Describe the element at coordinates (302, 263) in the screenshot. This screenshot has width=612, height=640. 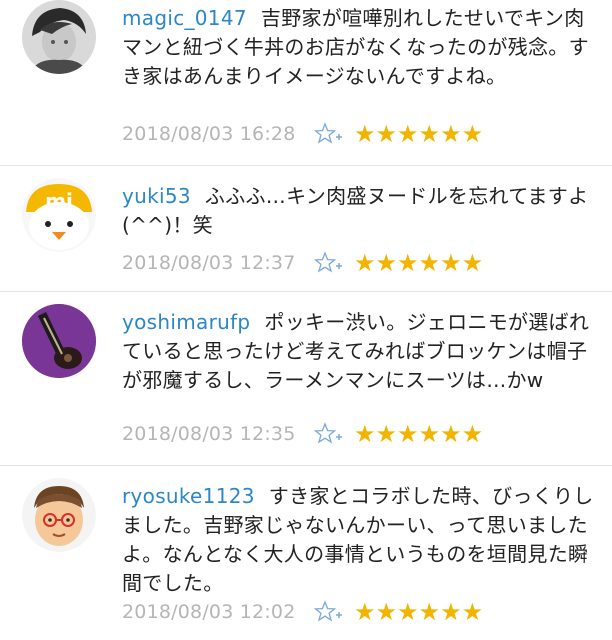
I see `comment-meta: 2018/08/03 12:37 ★★★★★★` at that location.